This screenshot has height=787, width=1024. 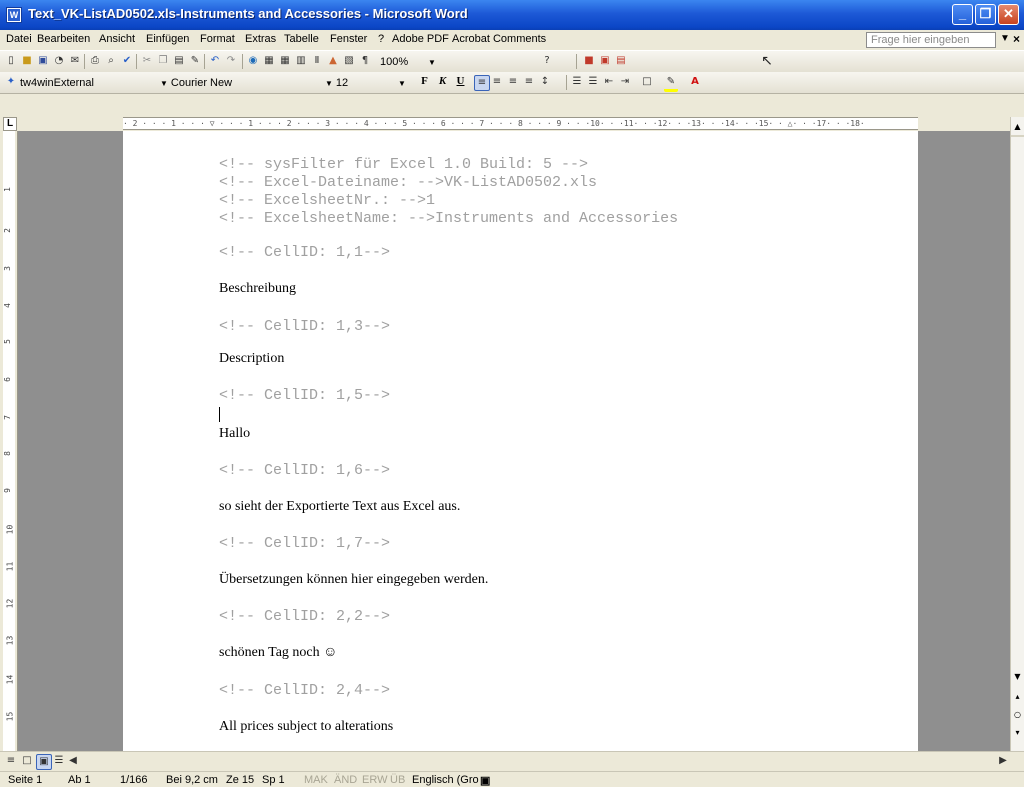 What do you see at coordinates (167, 39) in the screenshot?
I see `menu-einfuegen: Einfügen` at bounding box center [167, 39].